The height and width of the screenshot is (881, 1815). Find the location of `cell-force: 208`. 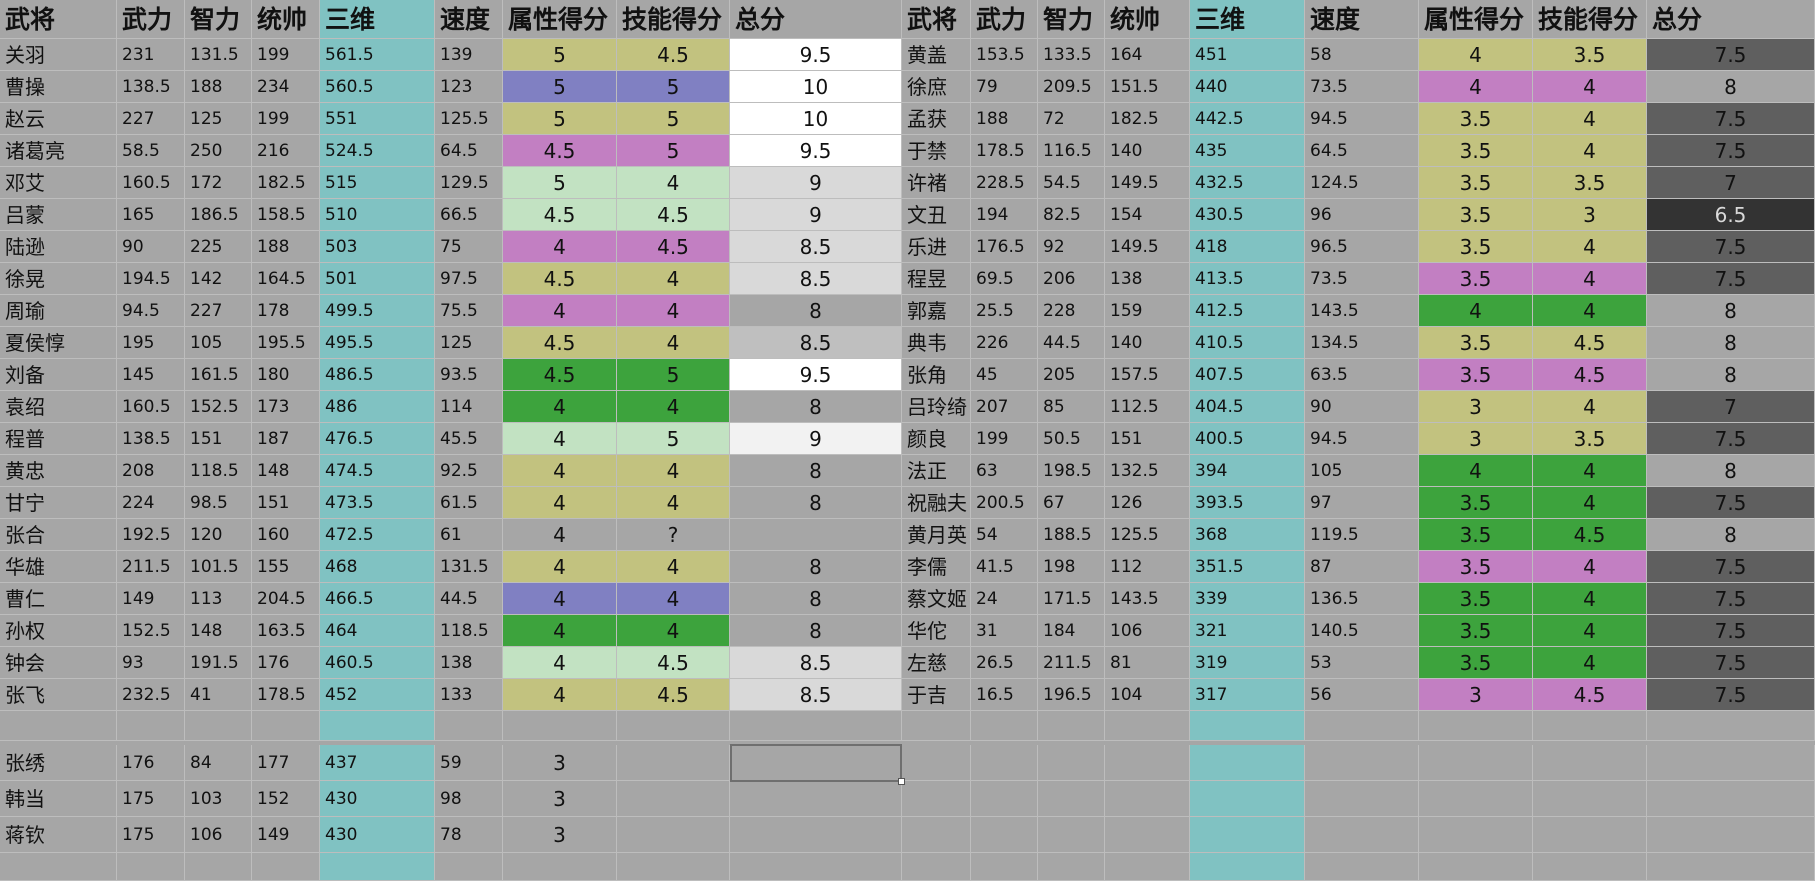

cell-force: 208 is located at coordinates (151, 471).